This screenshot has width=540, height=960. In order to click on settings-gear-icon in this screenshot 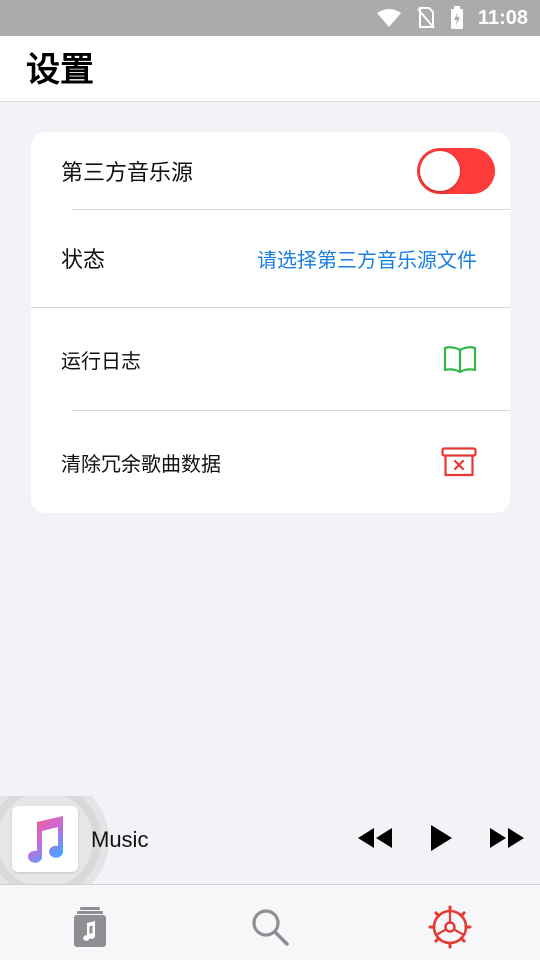, I will do `click(450, 927)`.